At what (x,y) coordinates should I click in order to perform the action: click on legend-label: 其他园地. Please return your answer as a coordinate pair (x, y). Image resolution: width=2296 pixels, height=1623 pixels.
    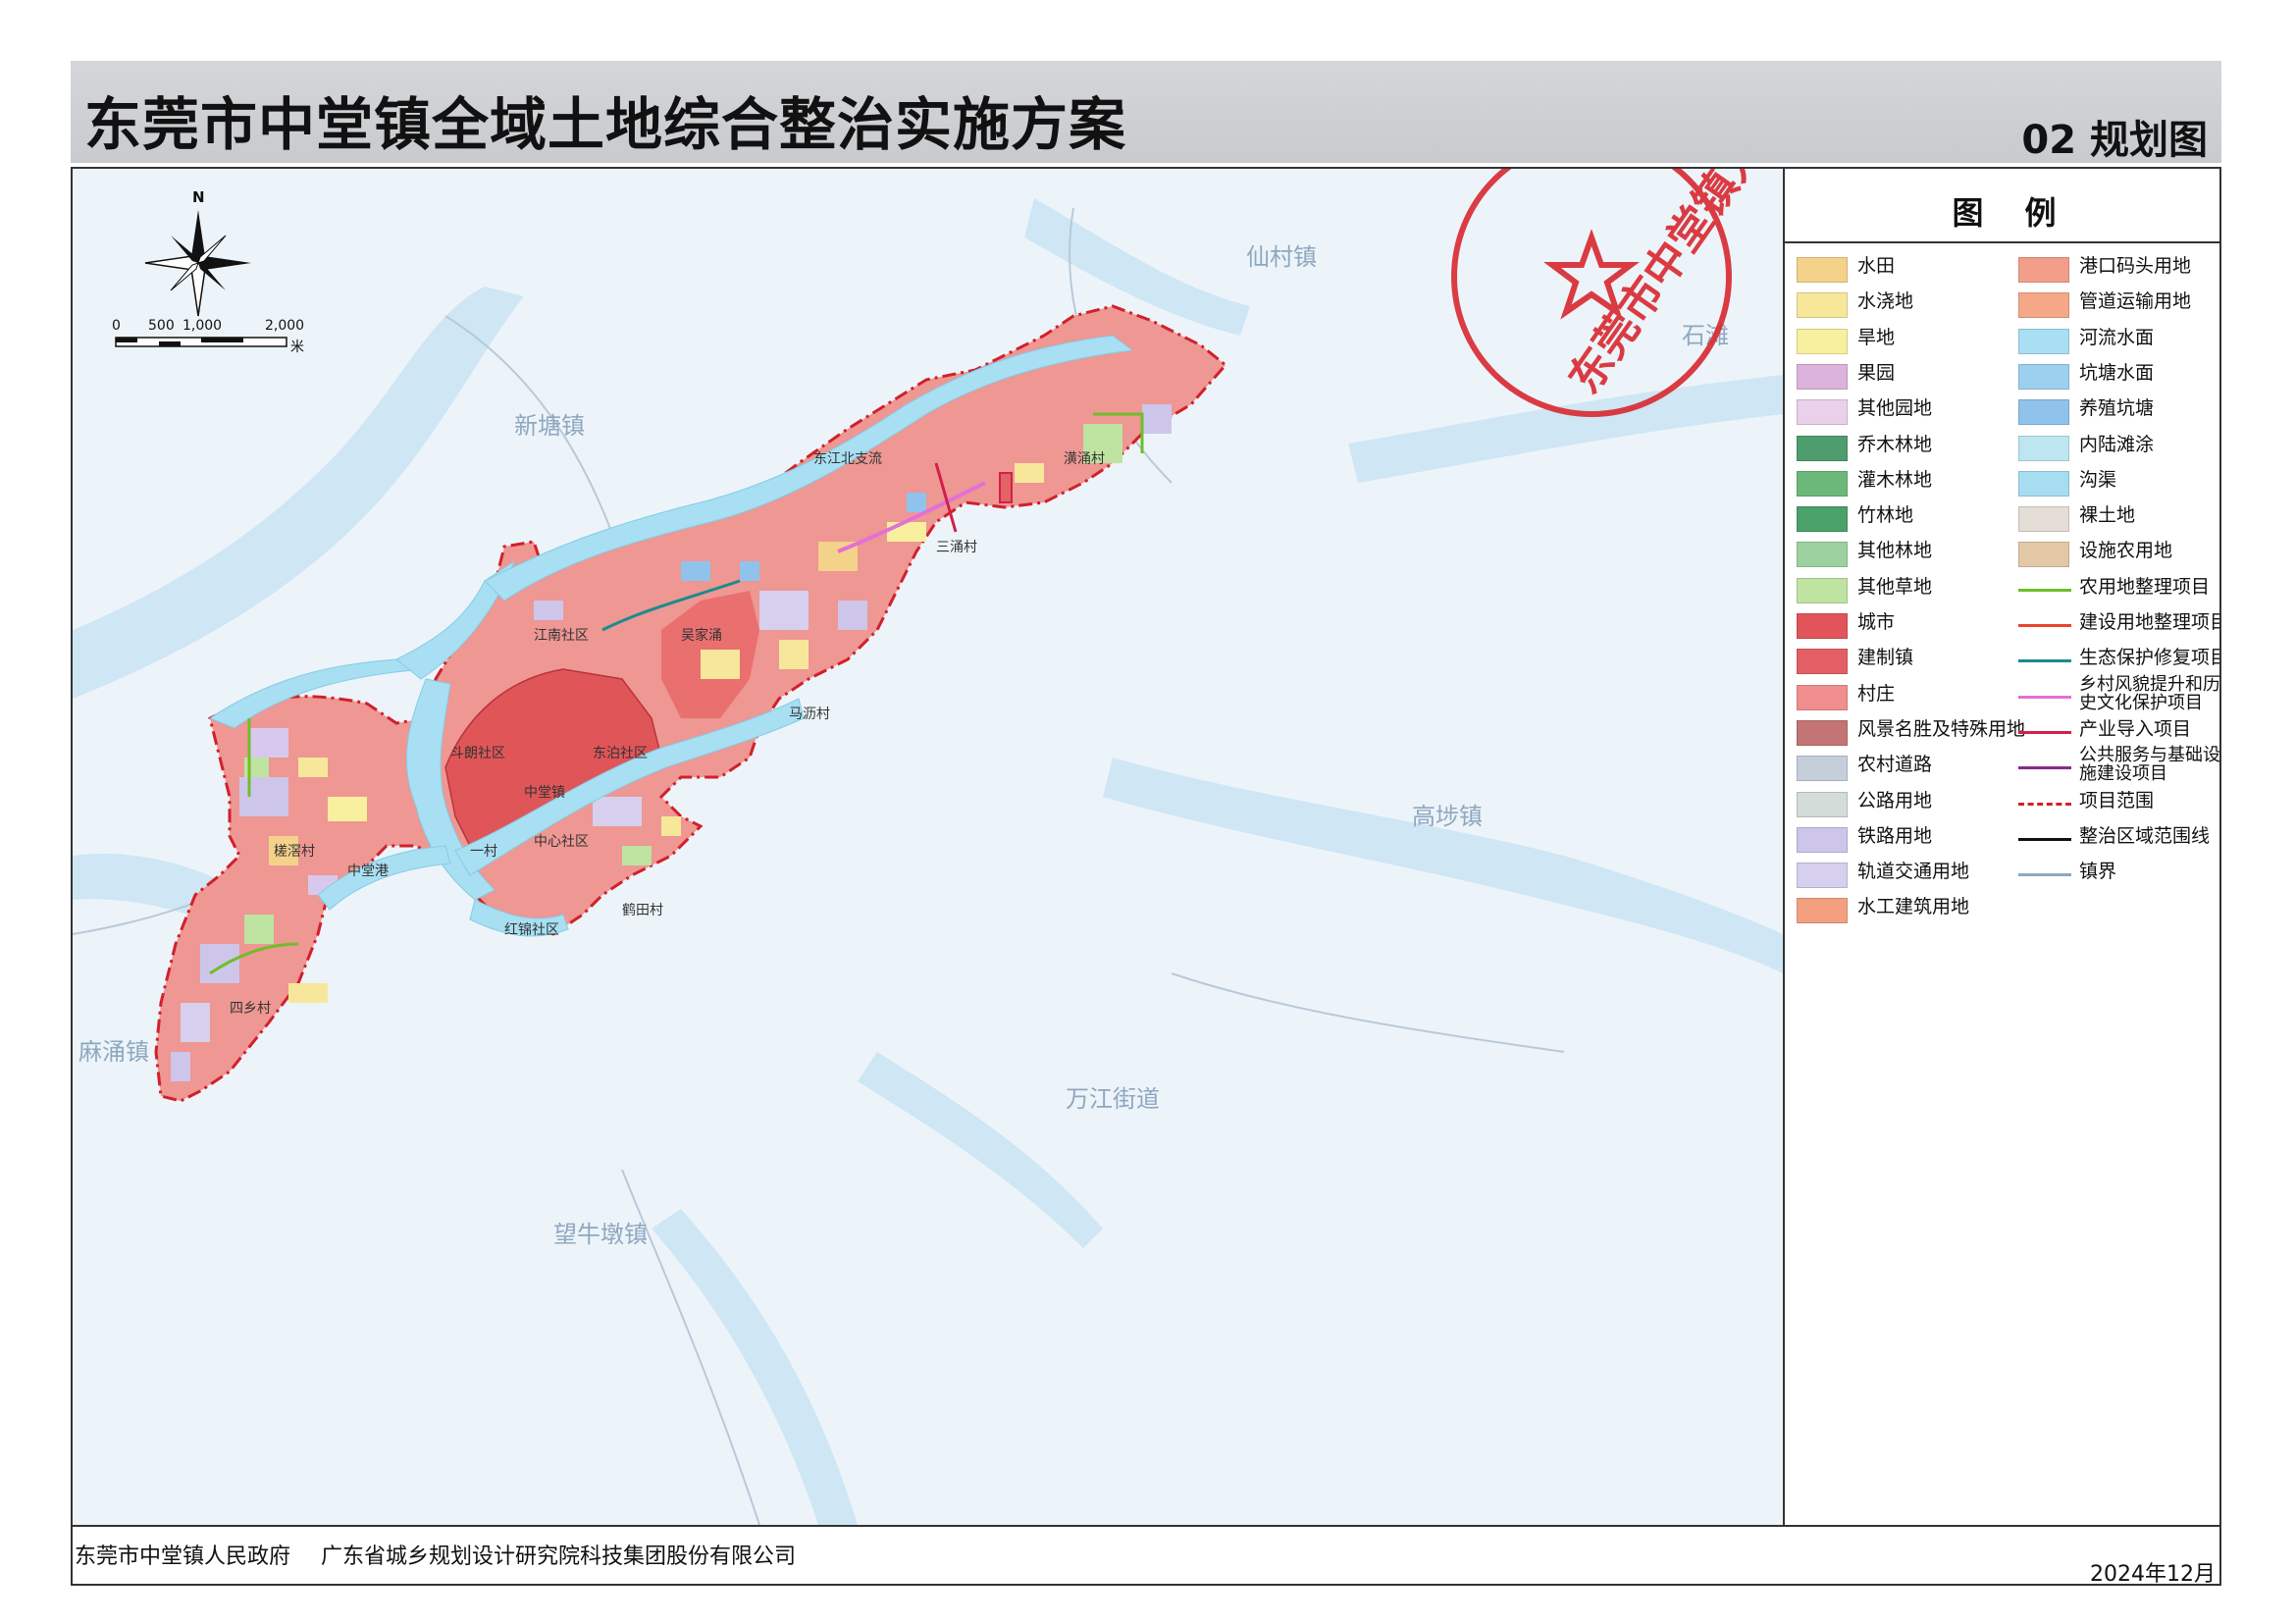
    Looking at the image, I should click on (1895, 408).